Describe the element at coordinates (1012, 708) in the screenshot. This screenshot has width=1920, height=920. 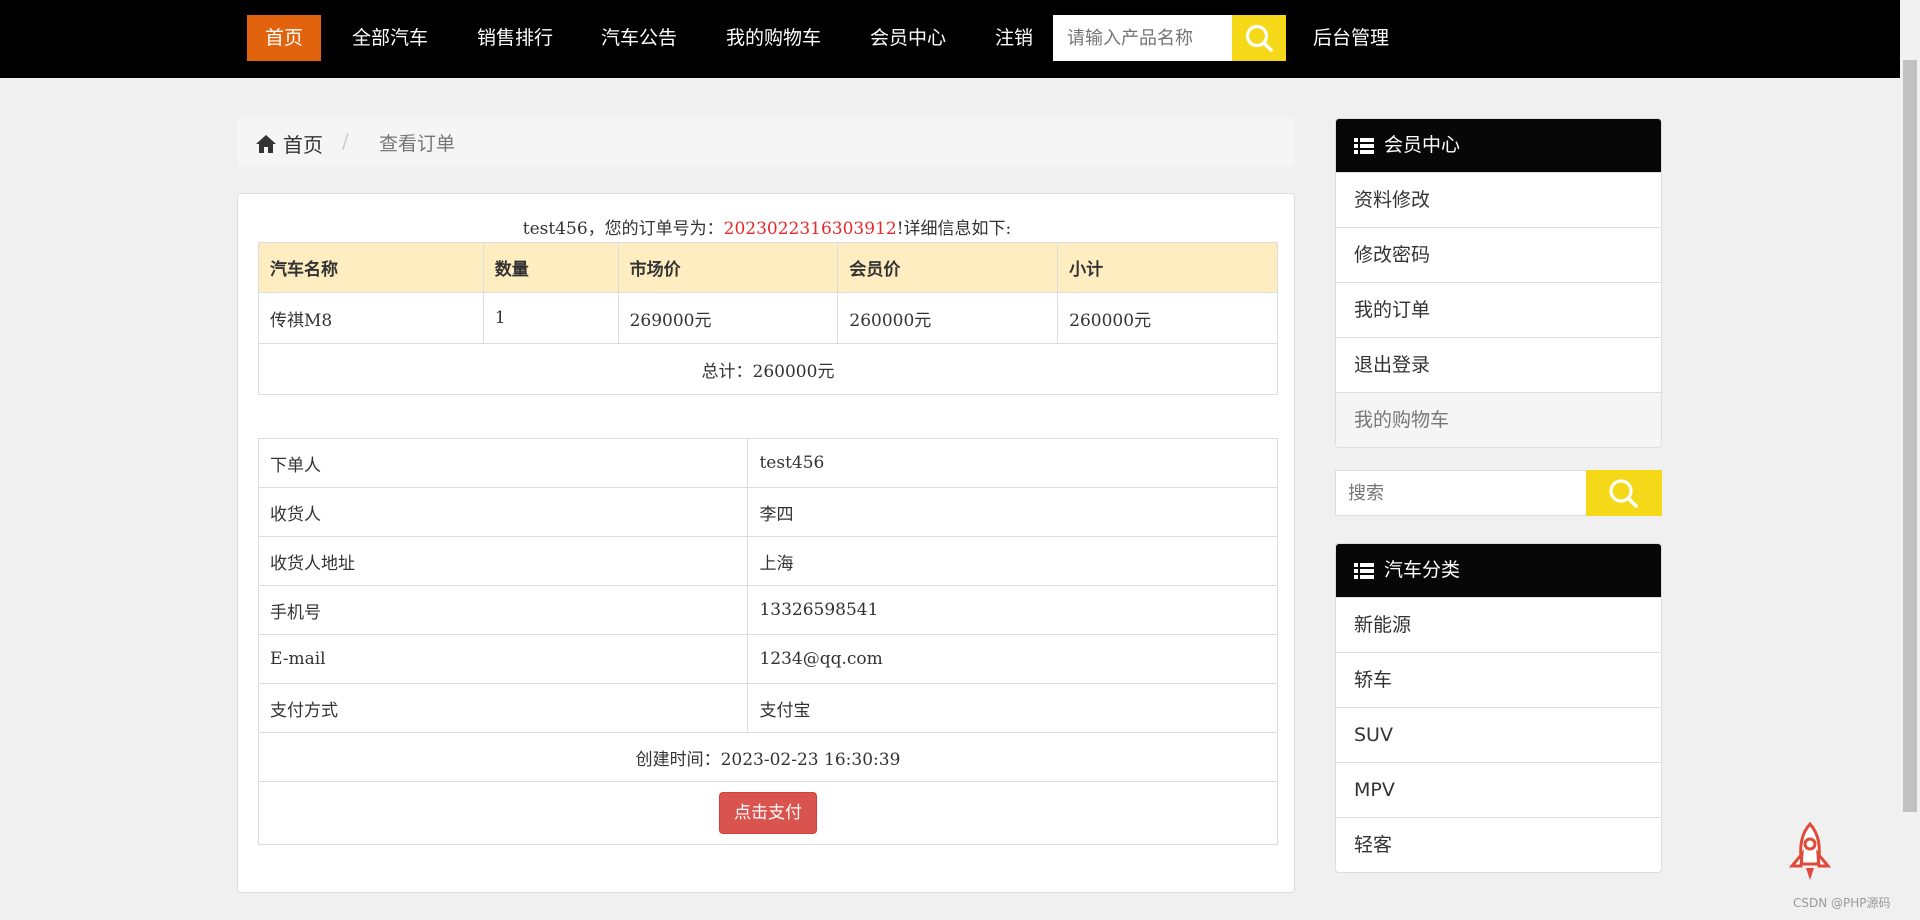
I see `detail-value: 支付宝` at that location.